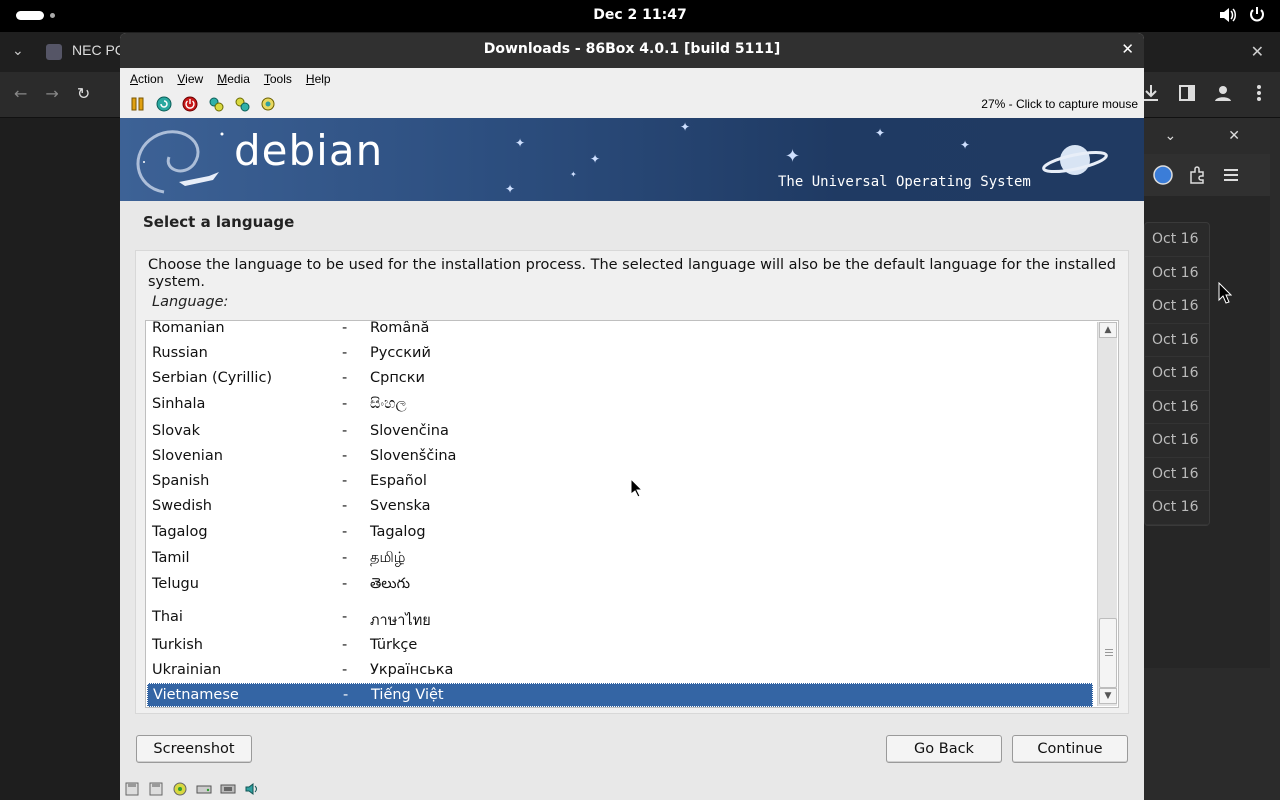 This screenshot has width=1280, height=800. What do you see at coordinates (400, 621) in the screenshot?
I see `language-native-name: ภาษาไทย` at bounding box center [400, 621].